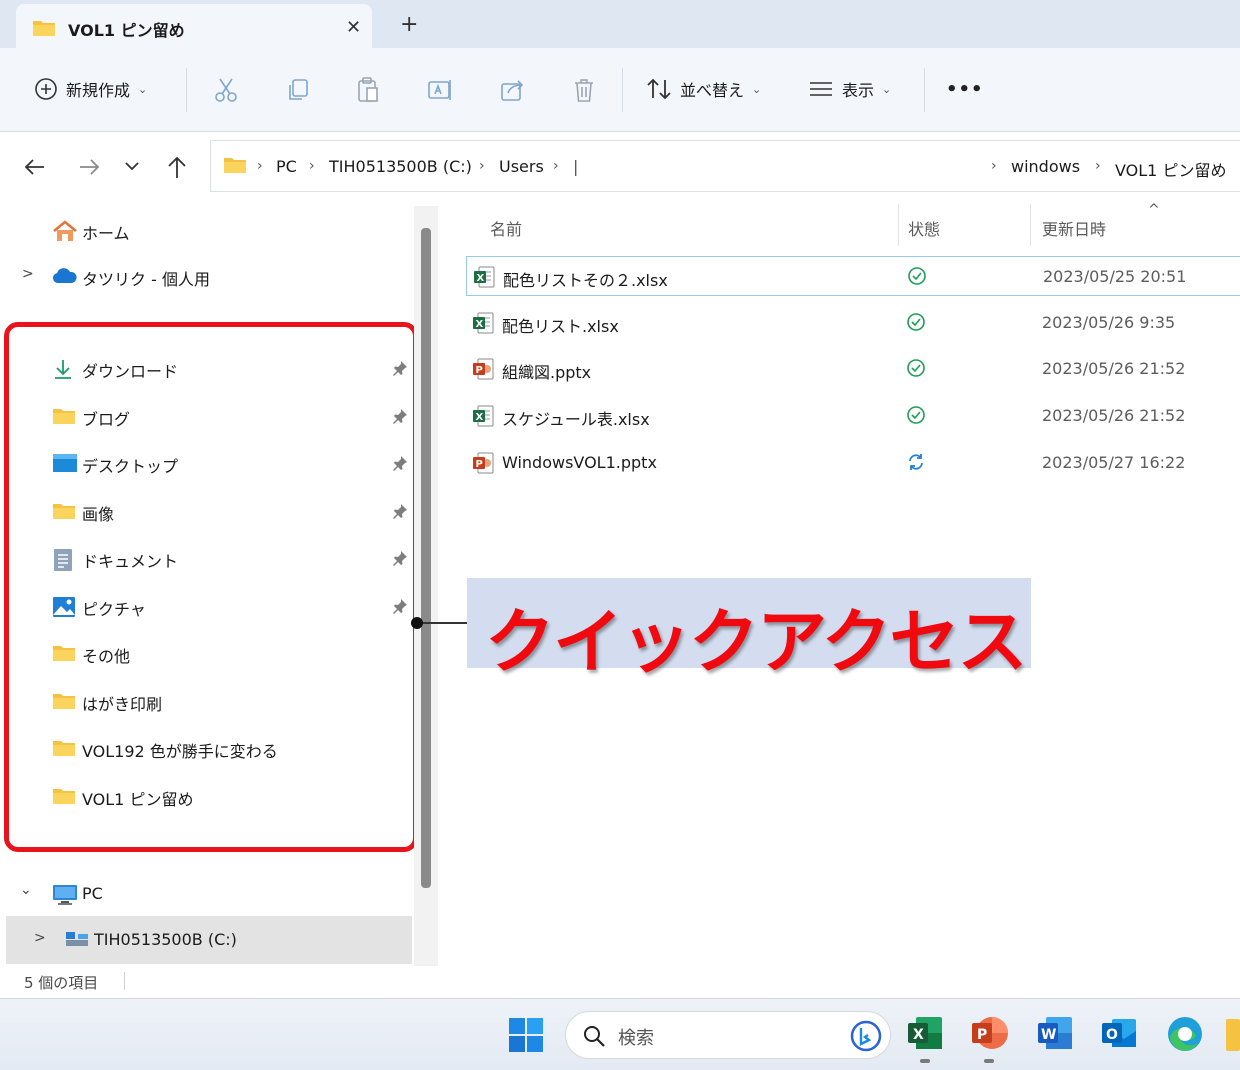  Describe the element at coordinates (426, 558) in the screenshot. I see `scrollbar-thumb` at that location.